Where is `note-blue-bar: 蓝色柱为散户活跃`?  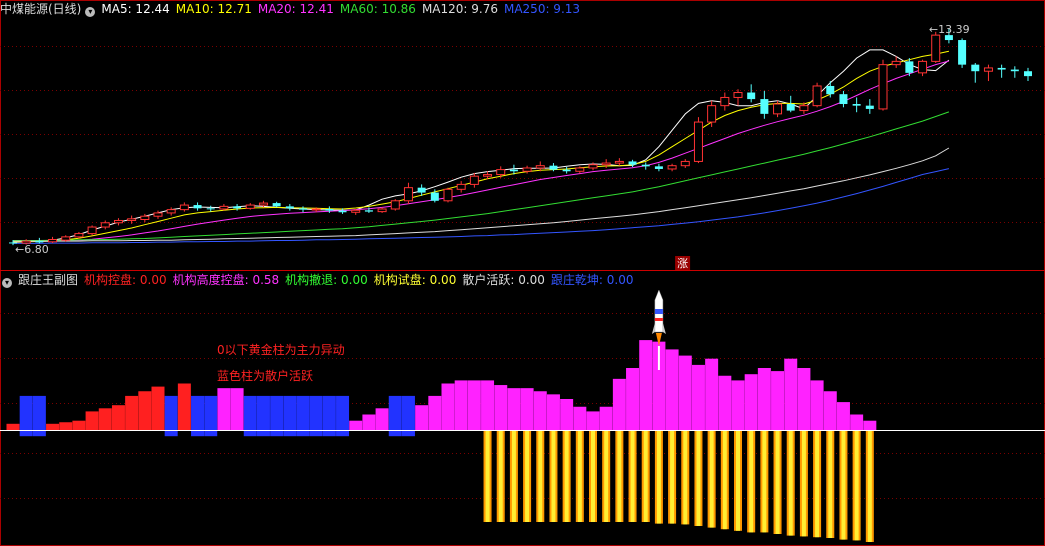 note-blue-bar: 蓝色柱为散户活跃 is located at coordinates (265, 376).